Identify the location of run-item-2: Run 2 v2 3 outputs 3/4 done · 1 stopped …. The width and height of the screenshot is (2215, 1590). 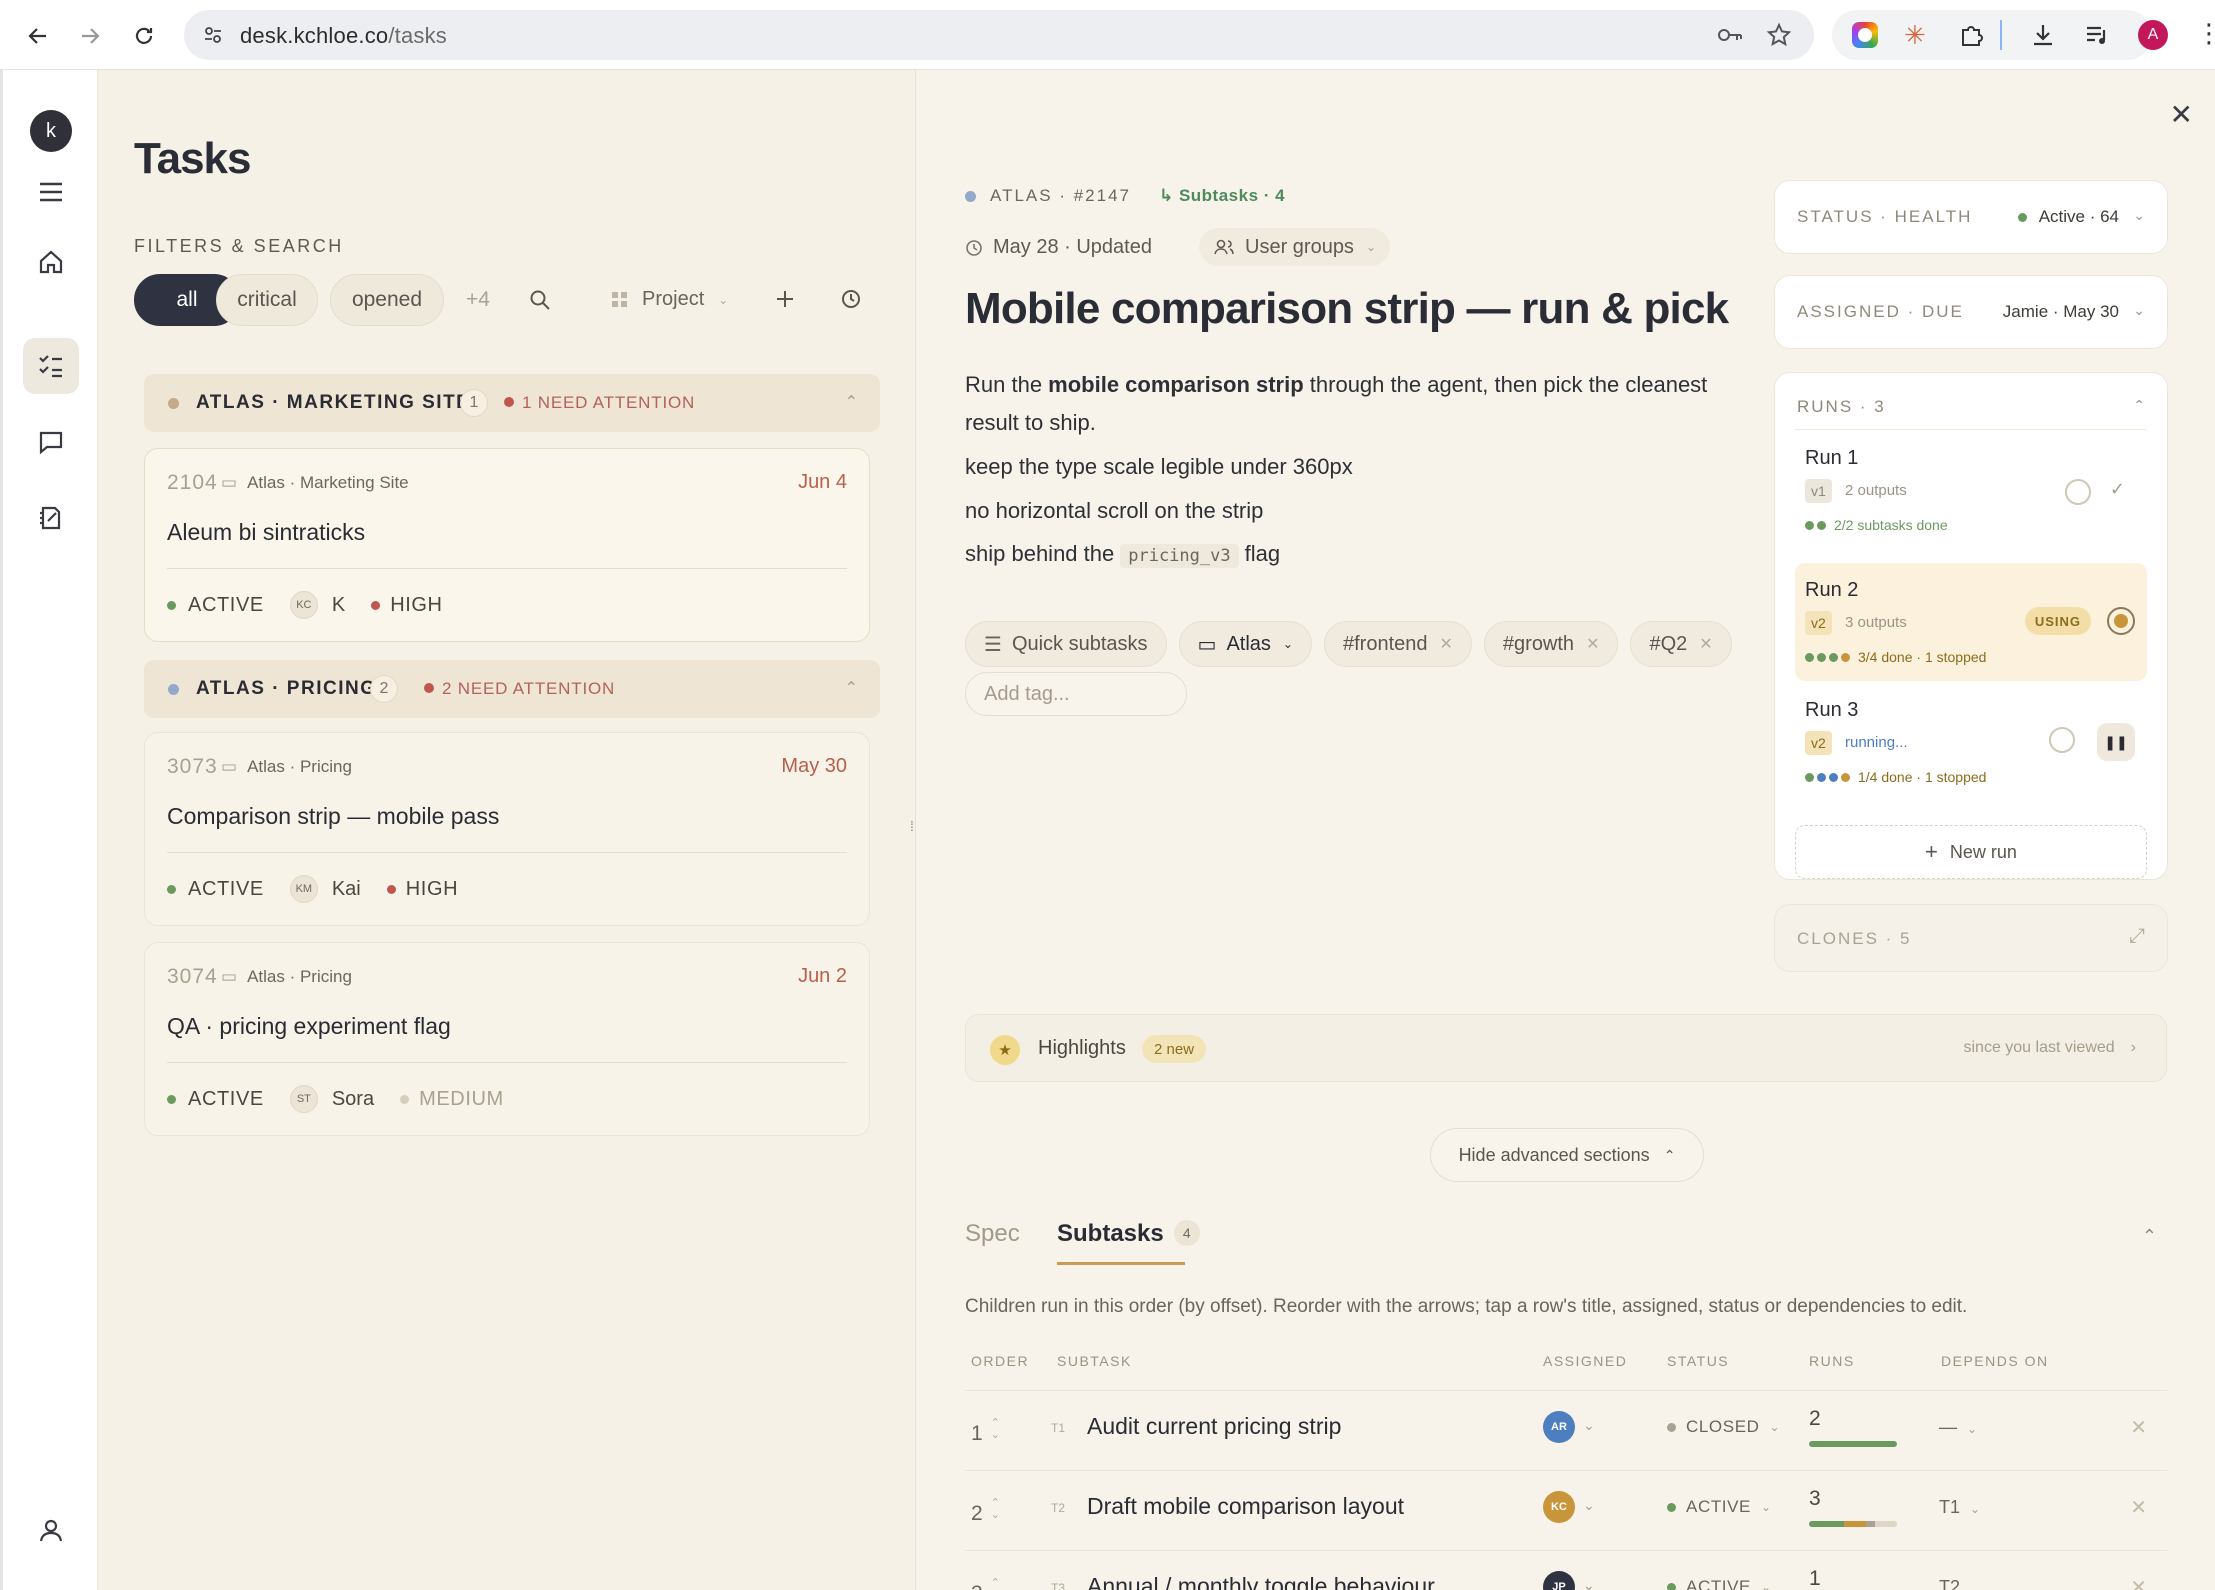
(1971, 622).